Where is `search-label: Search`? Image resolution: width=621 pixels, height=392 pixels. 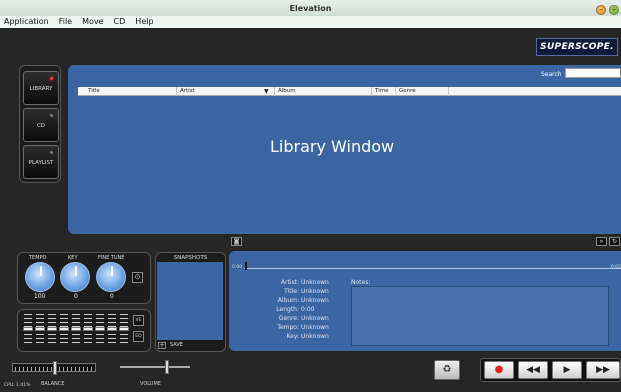 search-label: Search is located at coordinates (551, 74).